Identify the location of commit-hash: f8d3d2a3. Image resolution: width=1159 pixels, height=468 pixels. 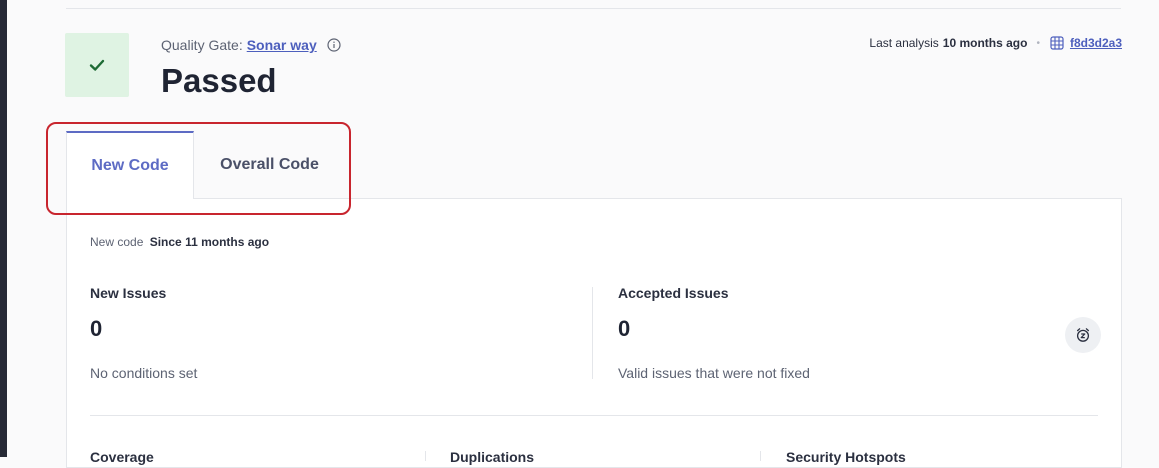
(1096, 43).